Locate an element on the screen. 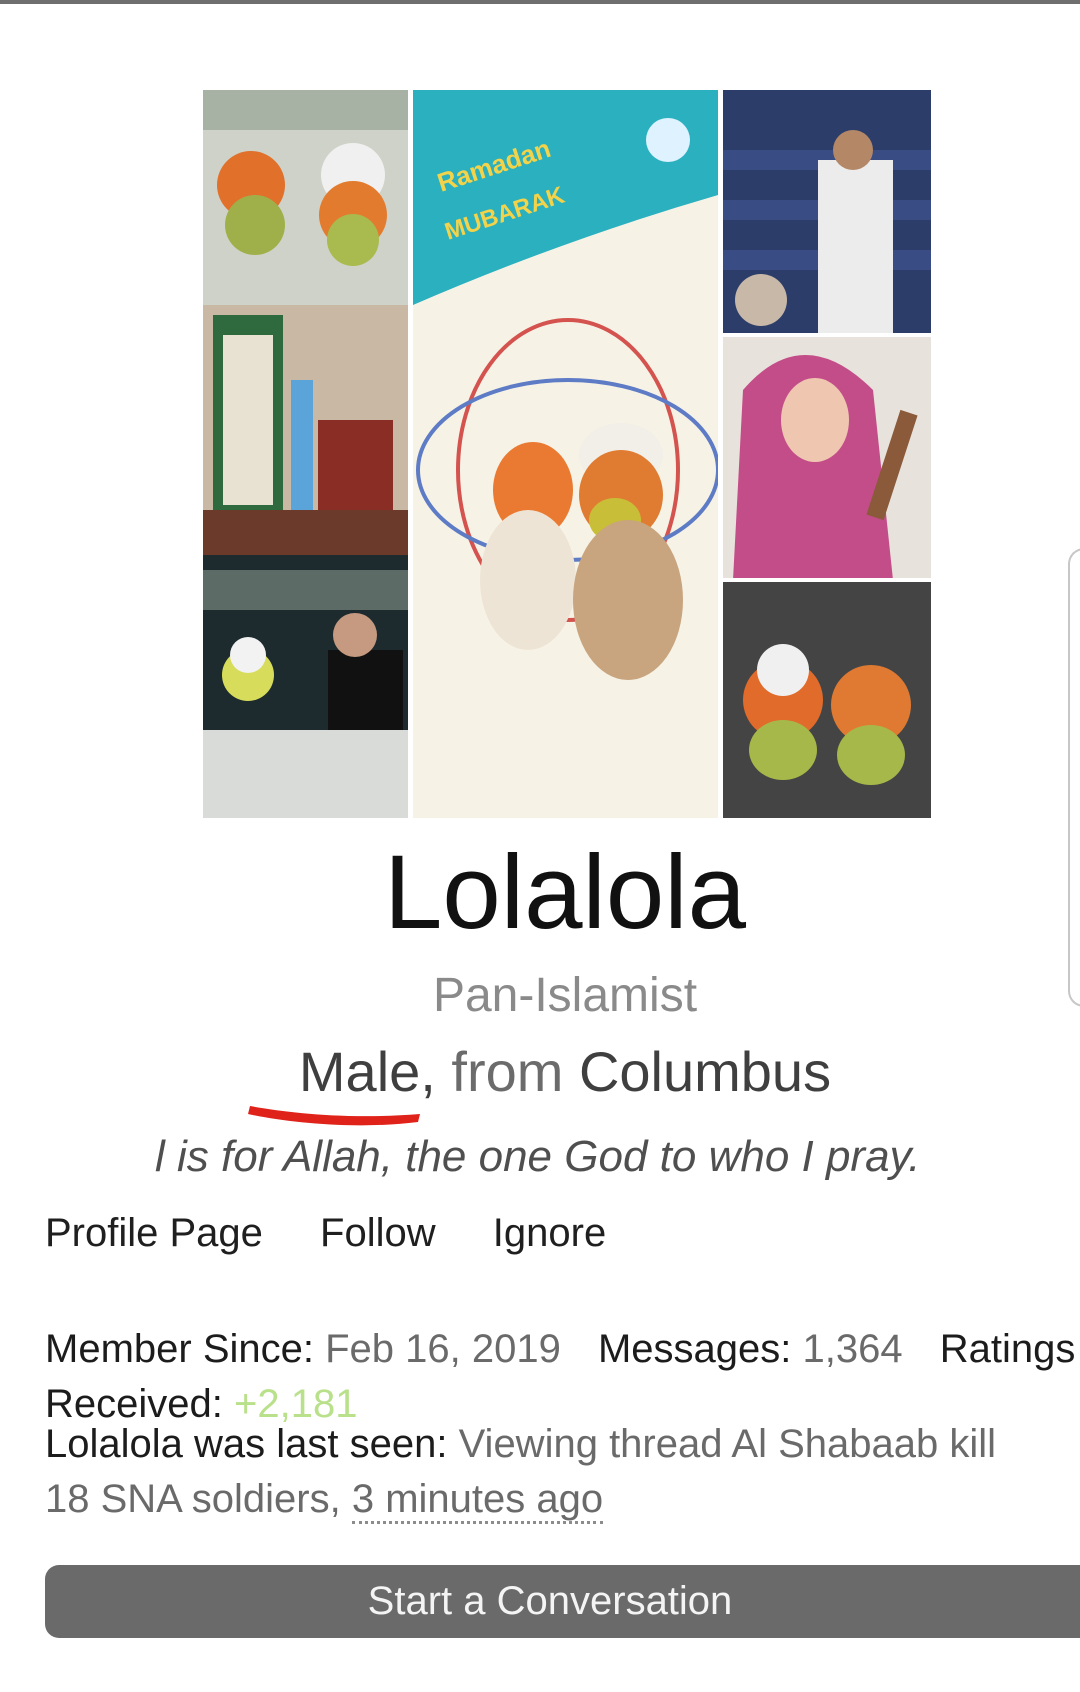 The height and width of the screenshot is (1692, 1080). last-seen-label: Lolalola was last seen: is located at coordinates (246, 1444).